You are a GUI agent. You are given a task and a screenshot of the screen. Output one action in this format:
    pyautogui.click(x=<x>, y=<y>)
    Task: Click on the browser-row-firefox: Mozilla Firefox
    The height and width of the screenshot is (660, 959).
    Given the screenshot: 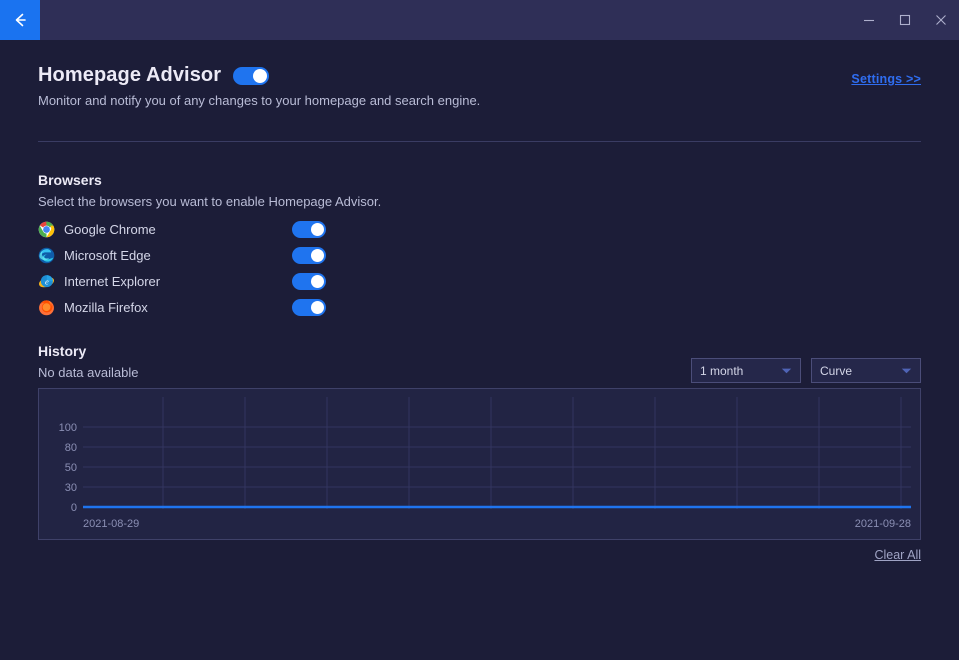 What is the action you would take?
    pyautogui.click(x=188, y=307)
    